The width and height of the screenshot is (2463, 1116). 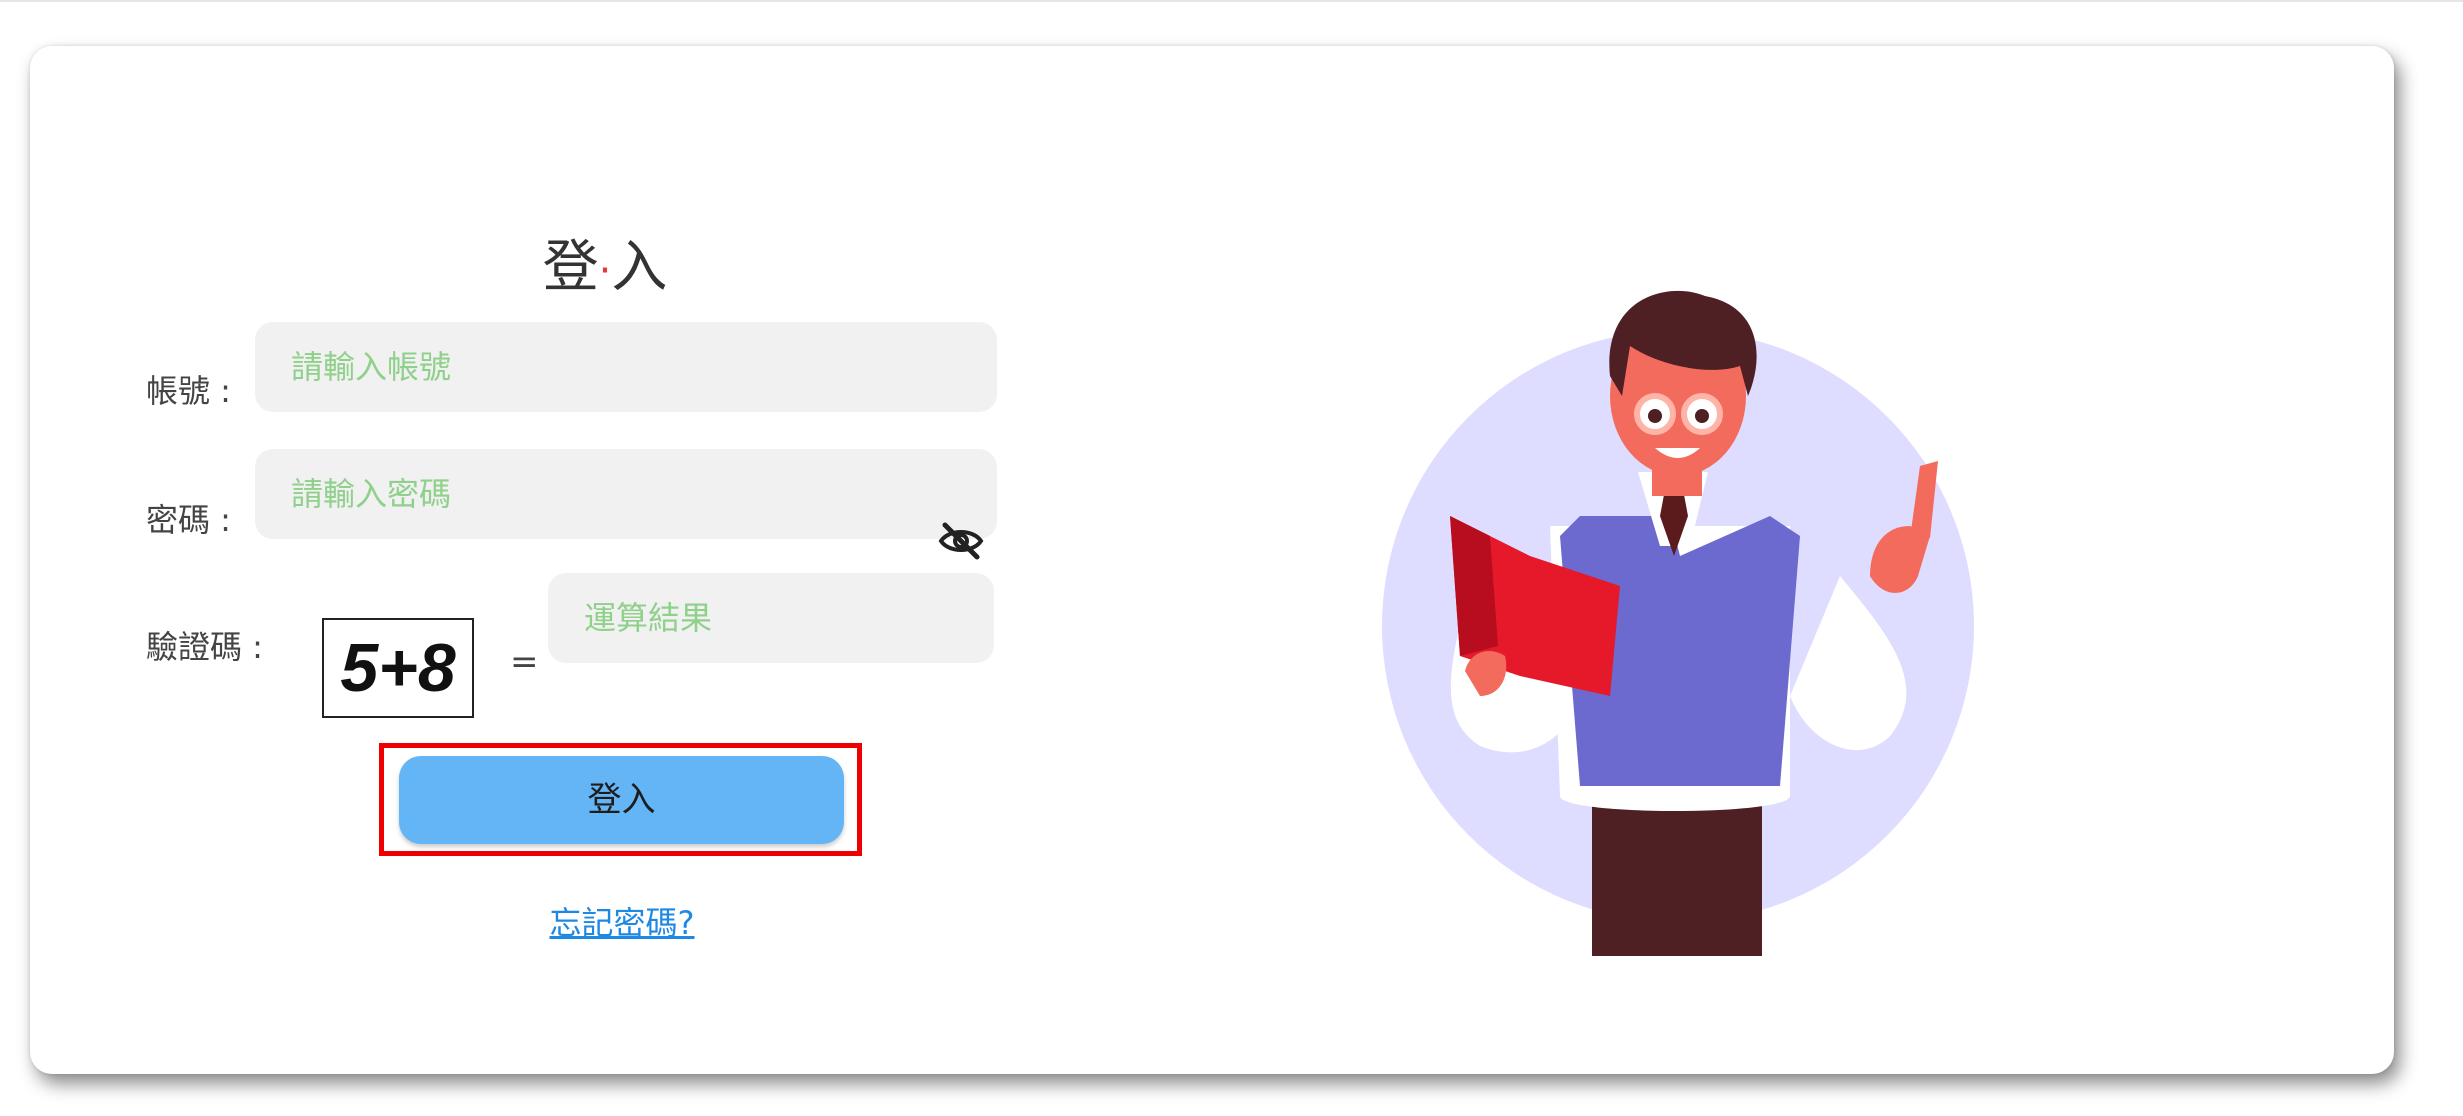 I want to click on account-input, so click(x=626, y=367).